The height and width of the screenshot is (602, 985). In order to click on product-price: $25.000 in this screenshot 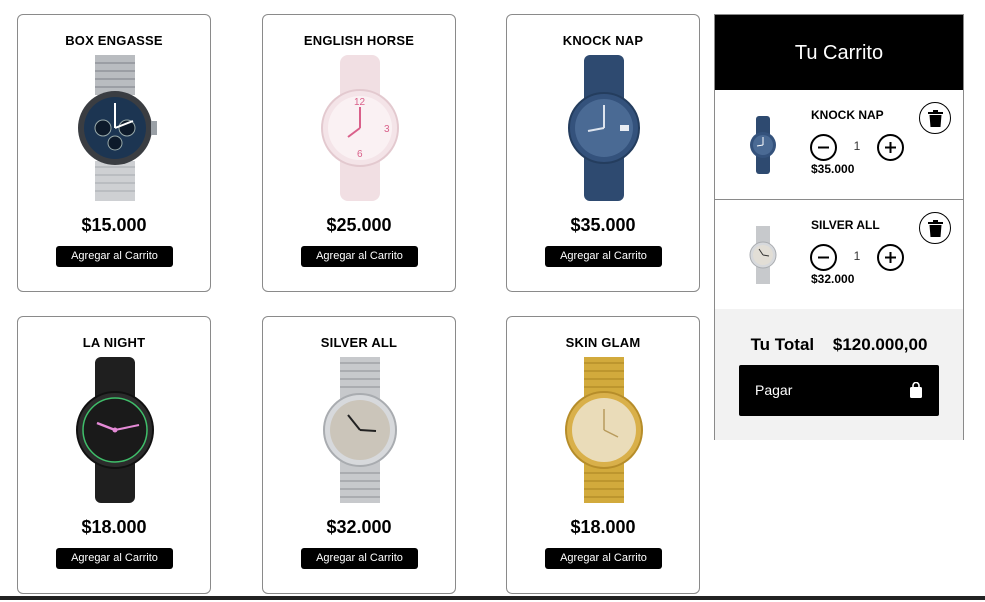, I will do `click(359, 225)`.